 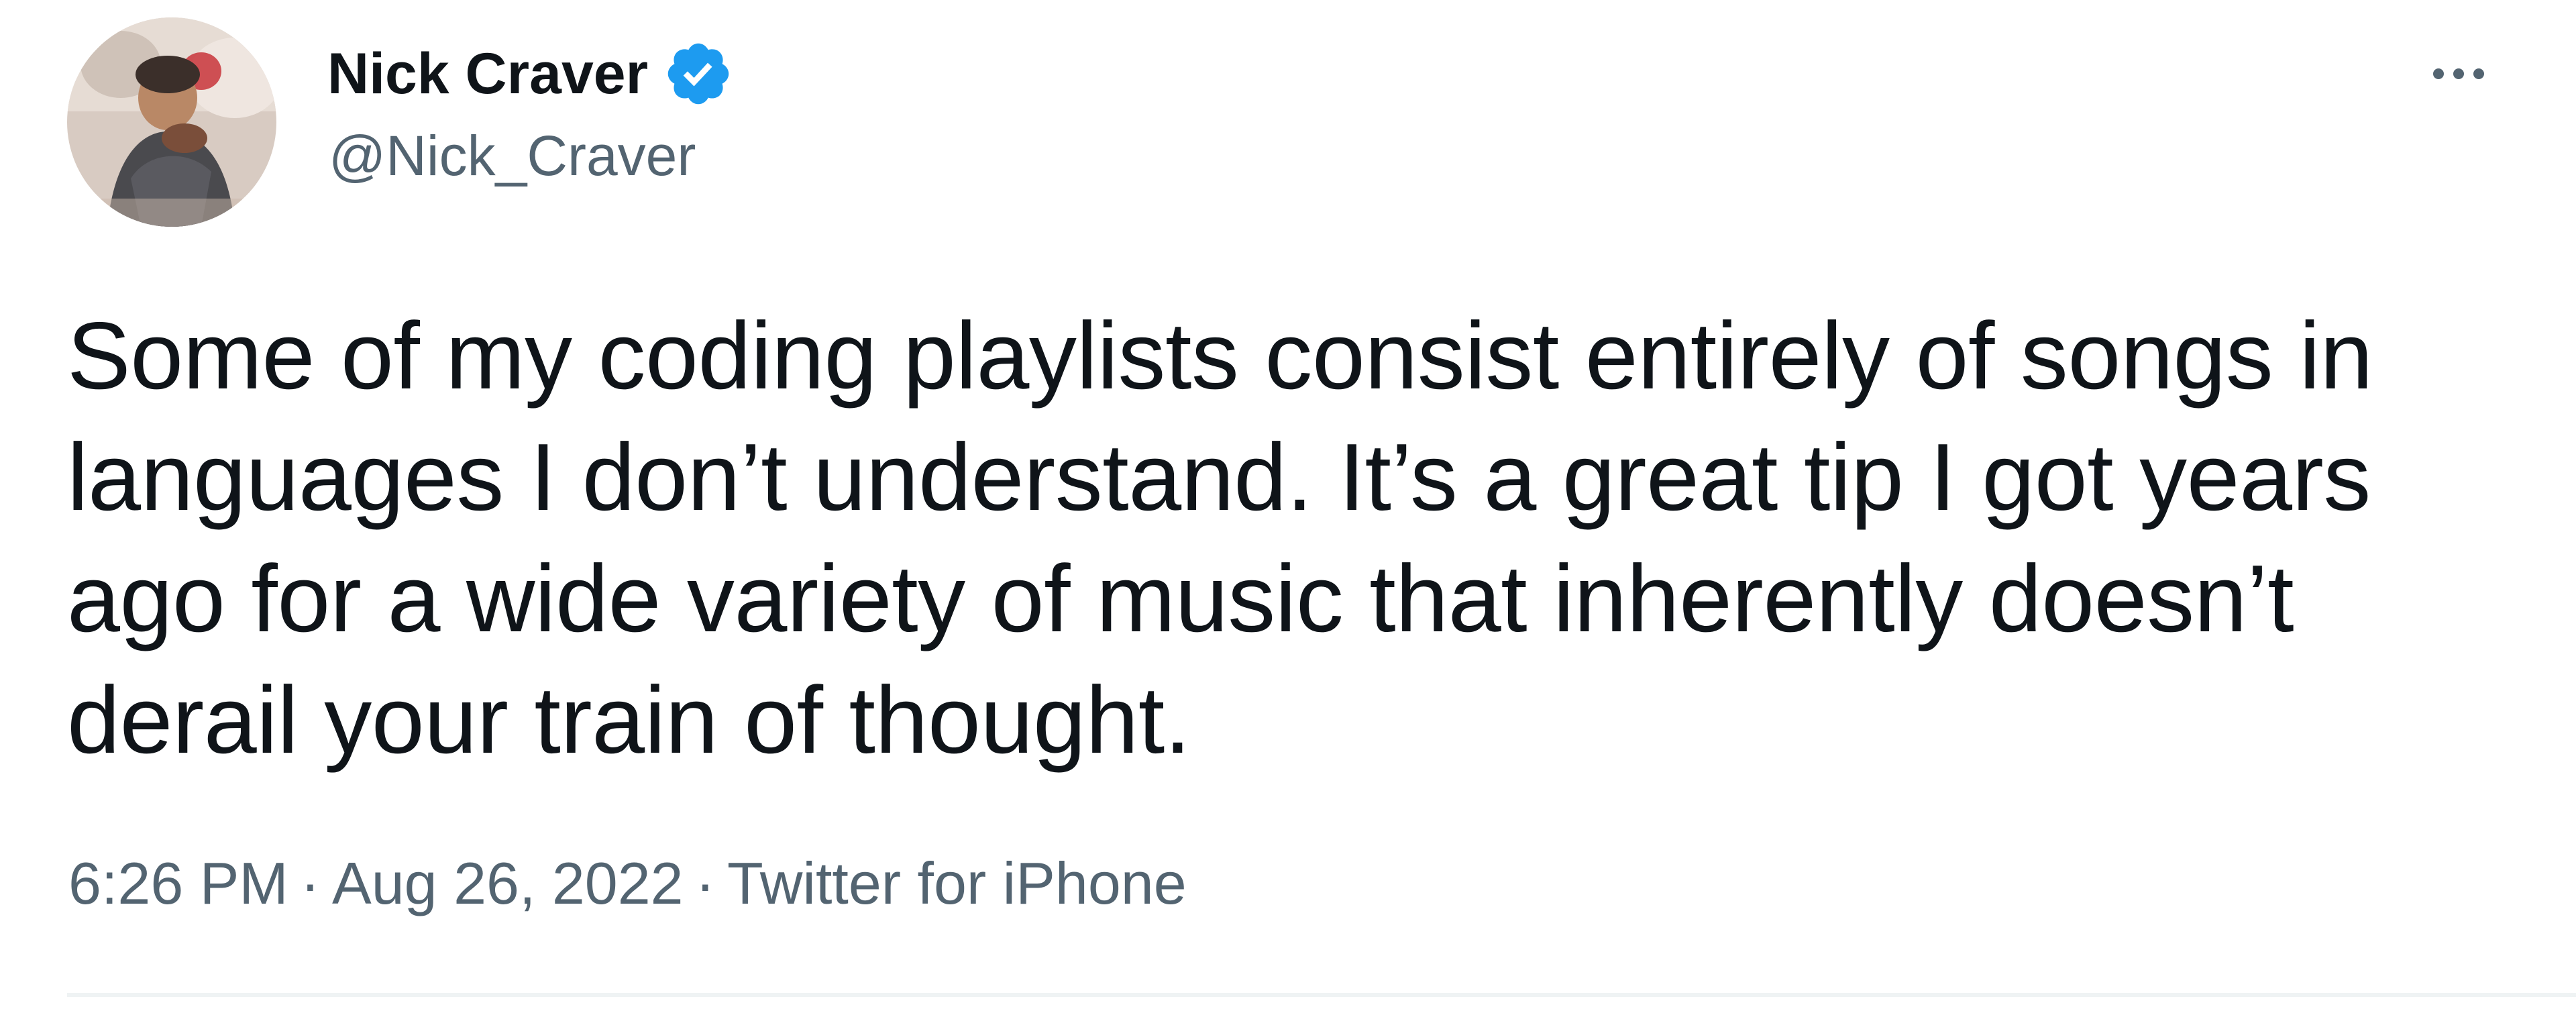 I want to click on author-name-row: Nick Craver, so click(x=530, y=74).